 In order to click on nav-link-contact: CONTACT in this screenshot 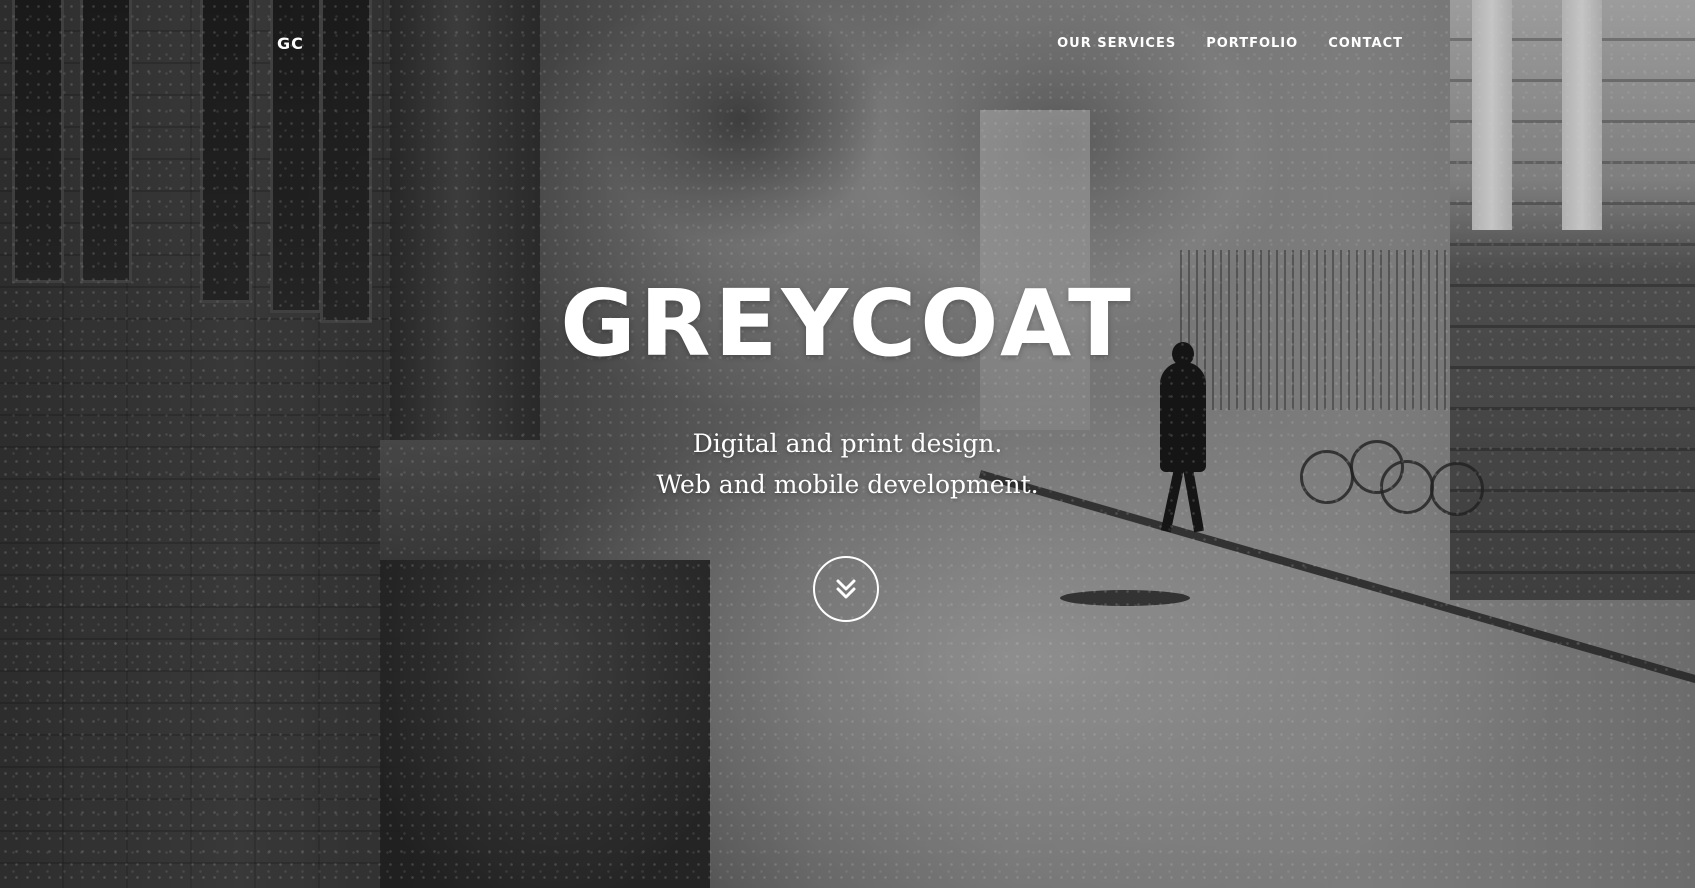, I will do `click(1365, 43)`.